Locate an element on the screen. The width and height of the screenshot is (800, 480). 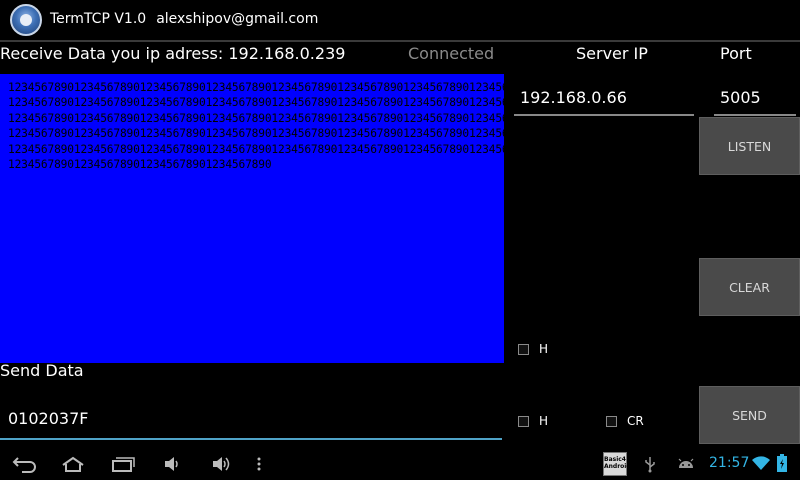
listen-button: LISTEN is located at coordinates (749, 146).